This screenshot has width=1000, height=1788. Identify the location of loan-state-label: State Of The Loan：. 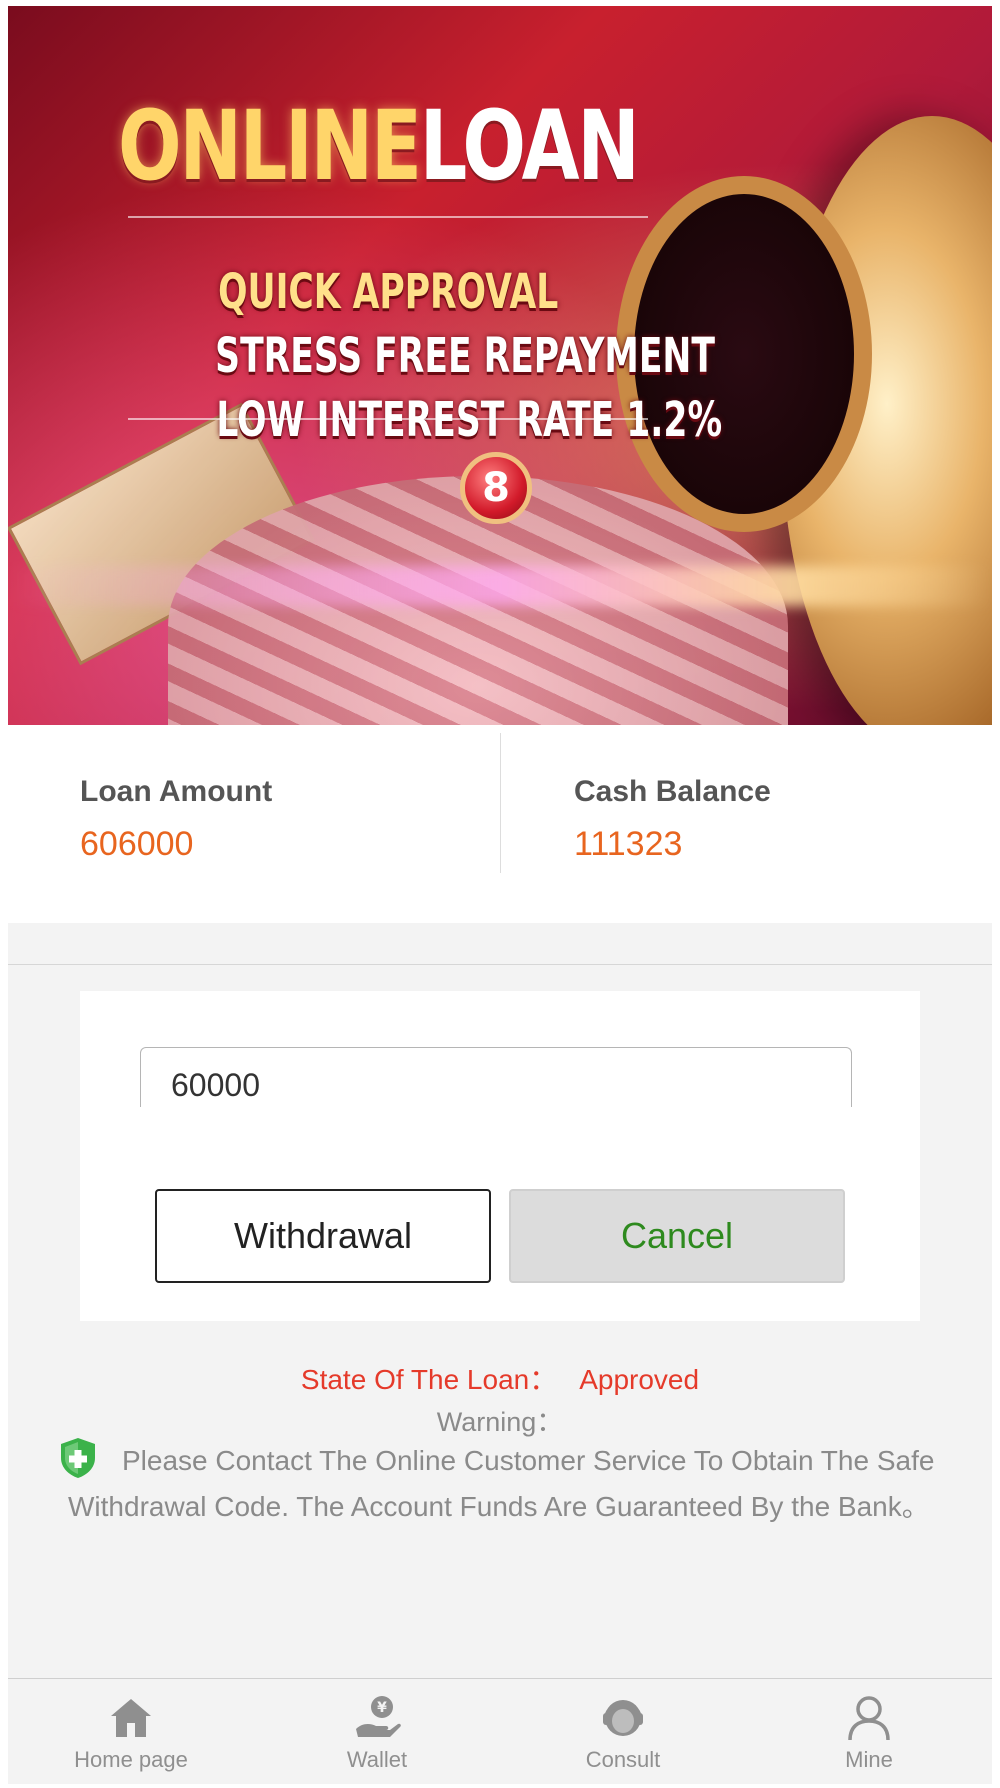
(429, 1379).